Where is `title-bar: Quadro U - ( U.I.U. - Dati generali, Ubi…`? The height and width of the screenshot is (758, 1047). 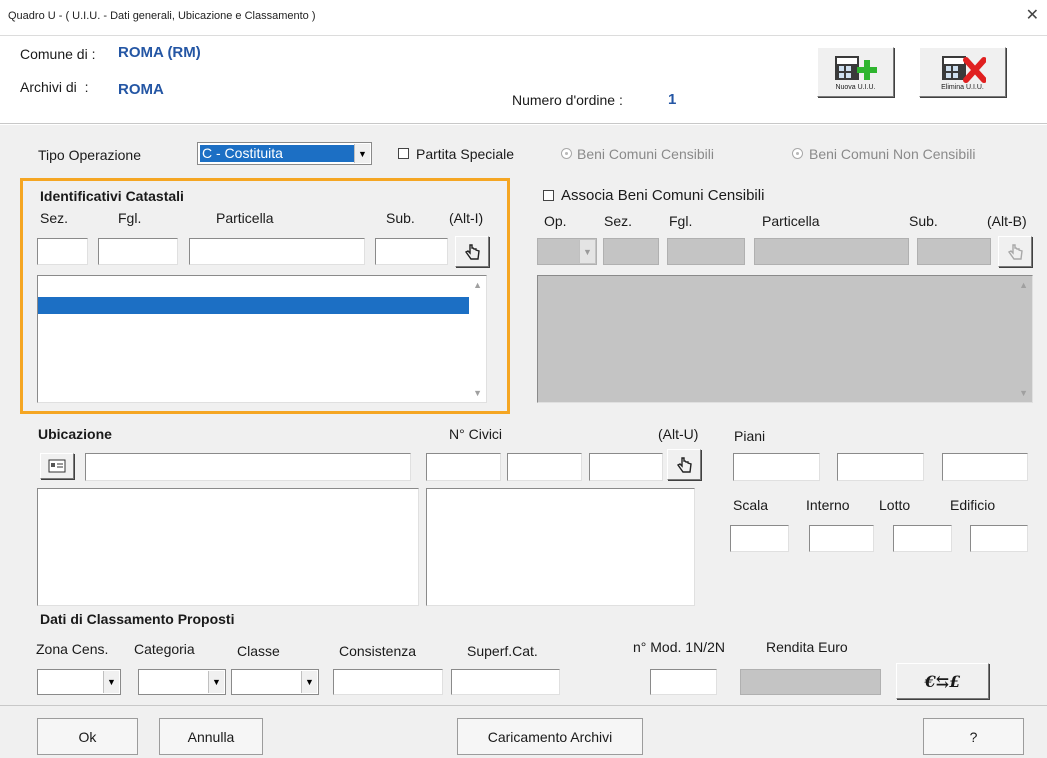 title-bar: Quadro U - ( U.I.U. - Dati generali, Ubi… is located at coordinates (523, 18).